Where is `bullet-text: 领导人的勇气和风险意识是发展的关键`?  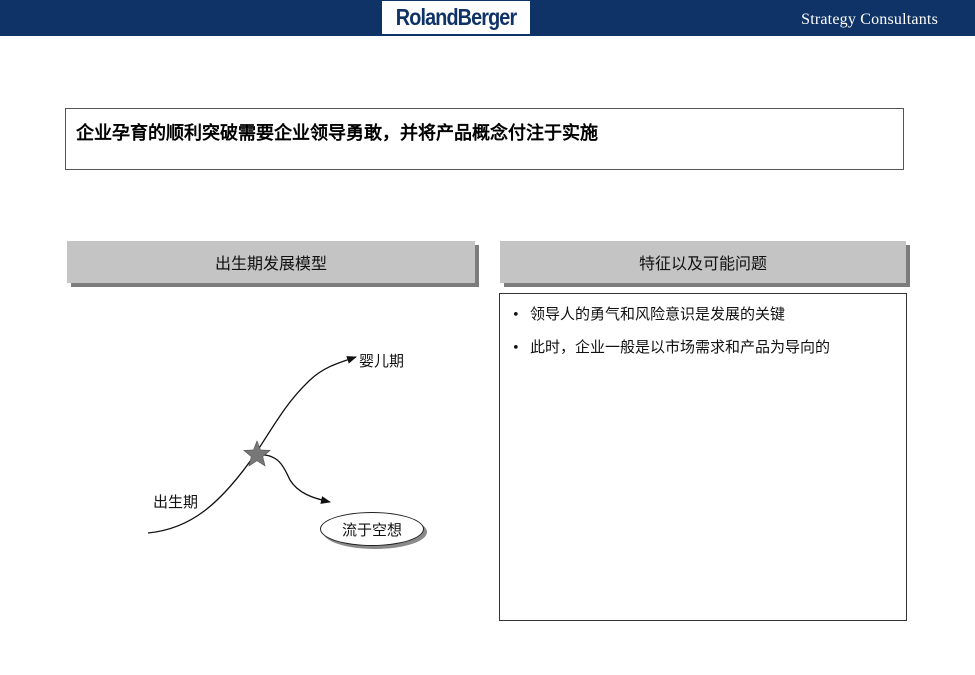 bullet-text: 领导人的勇气和风险意识是发展的关键 is located at coordinates (658, 314).